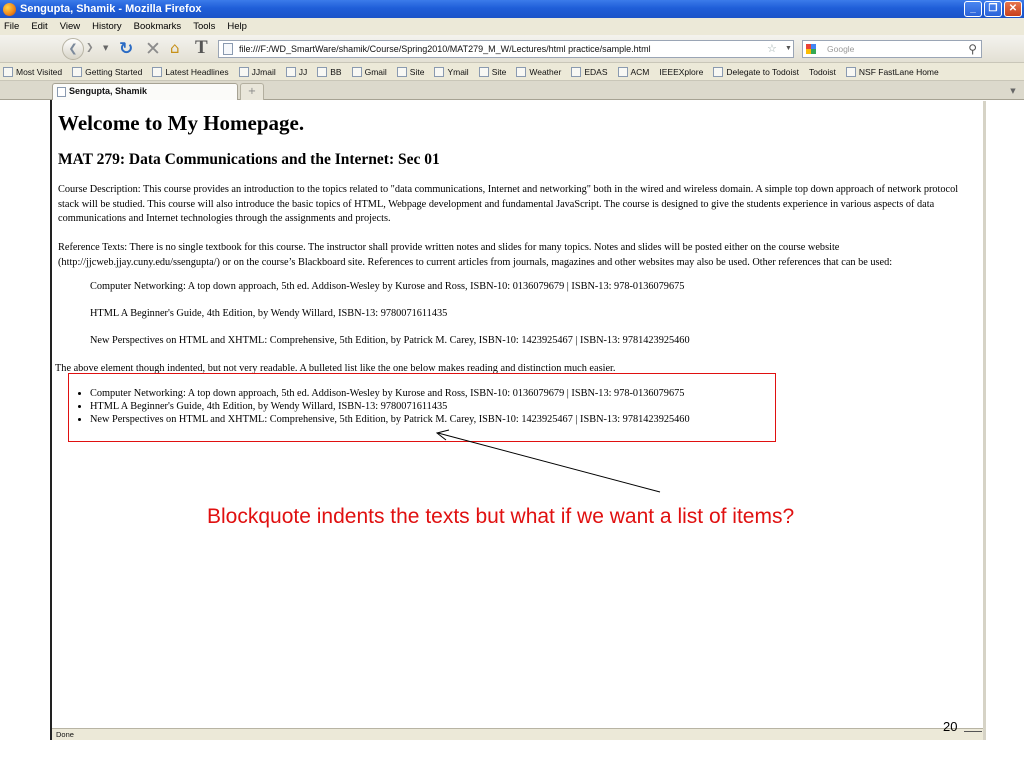  Describe the element at coordinates (973, 731) in the screenshot. I see `slide-number-rule` at that location.